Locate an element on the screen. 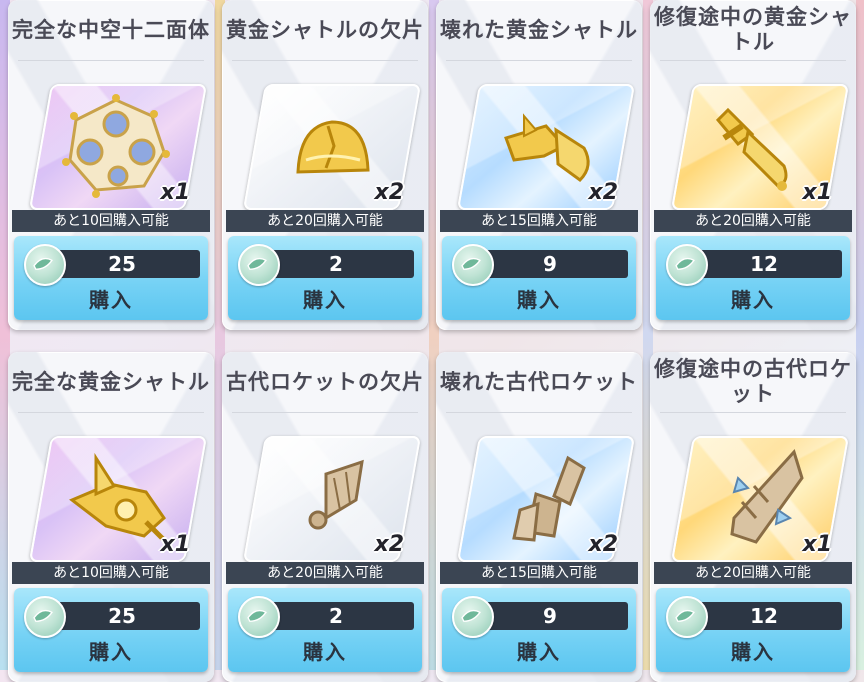  item-name: 完全な中空十二面体 is located at coordinates (111, 29).